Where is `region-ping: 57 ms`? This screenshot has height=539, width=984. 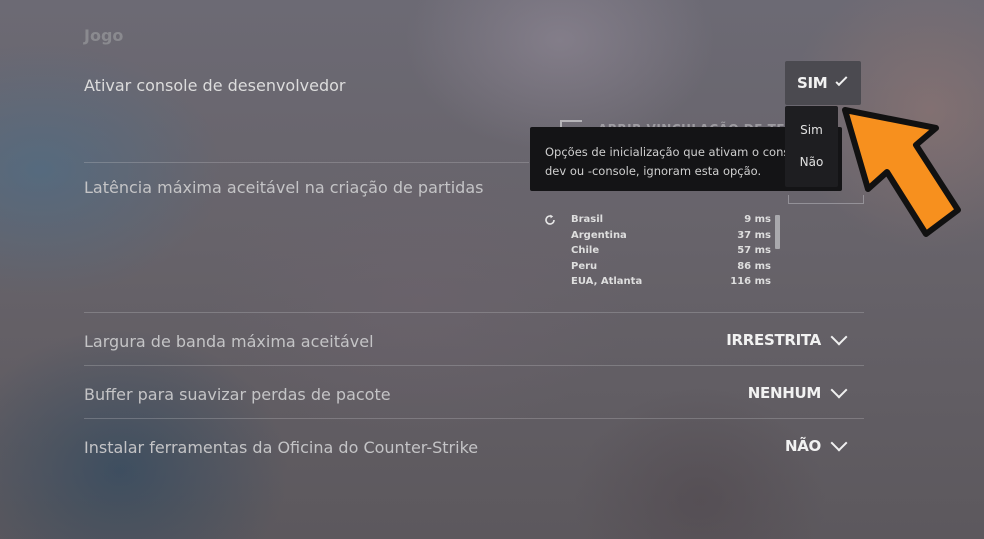
region-ping: 57 ms is located at coordinates (754, 250).